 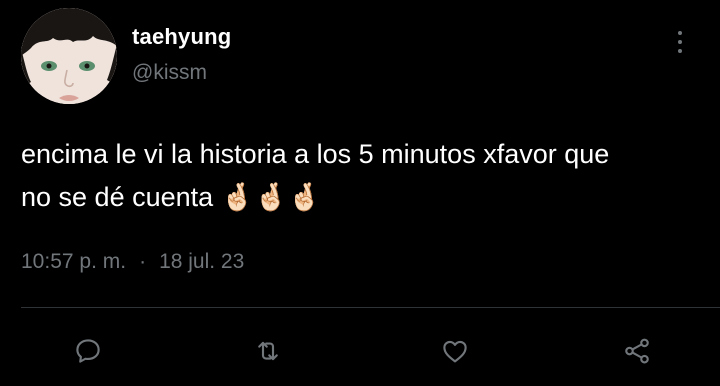 I want to click on share-icon, so click(x=637, y=351).